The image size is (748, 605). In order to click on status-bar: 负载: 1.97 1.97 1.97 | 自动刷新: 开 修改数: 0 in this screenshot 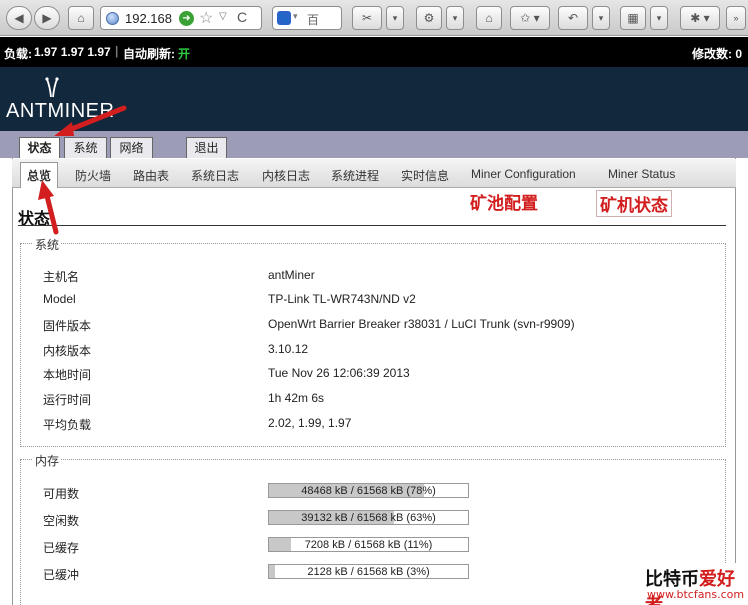, I will do `click(374, 52)`.